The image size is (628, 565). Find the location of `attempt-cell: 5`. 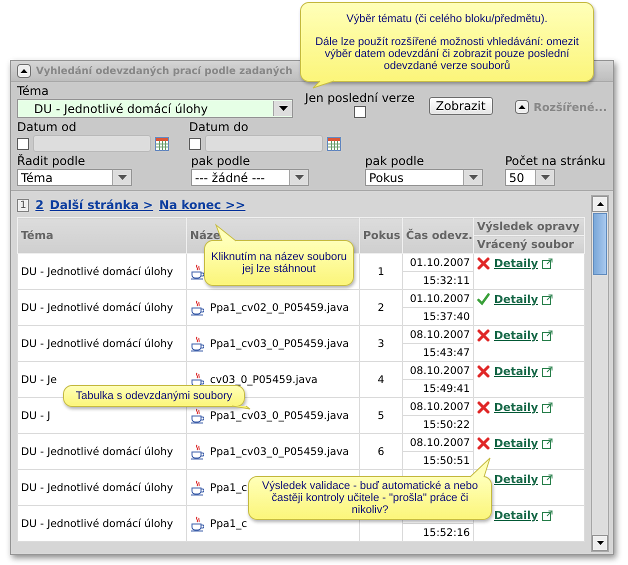

attempt-cell: 5 is located at coordinates (381, 416).